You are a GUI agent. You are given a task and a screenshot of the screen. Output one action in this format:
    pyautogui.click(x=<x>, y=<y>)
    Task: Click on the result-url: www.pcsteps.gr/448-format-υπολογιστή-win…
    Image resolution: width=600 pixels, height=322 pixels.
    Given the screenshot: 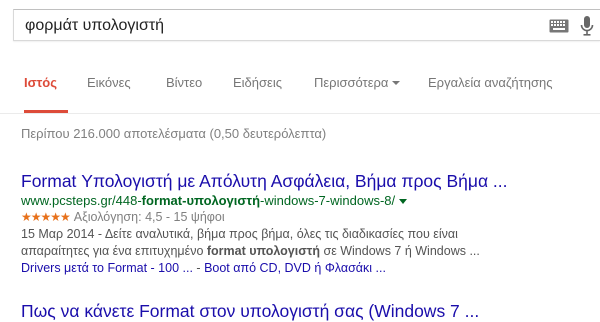 What is the action you would take?
    pyautogui.click(x=264, y=200)
    